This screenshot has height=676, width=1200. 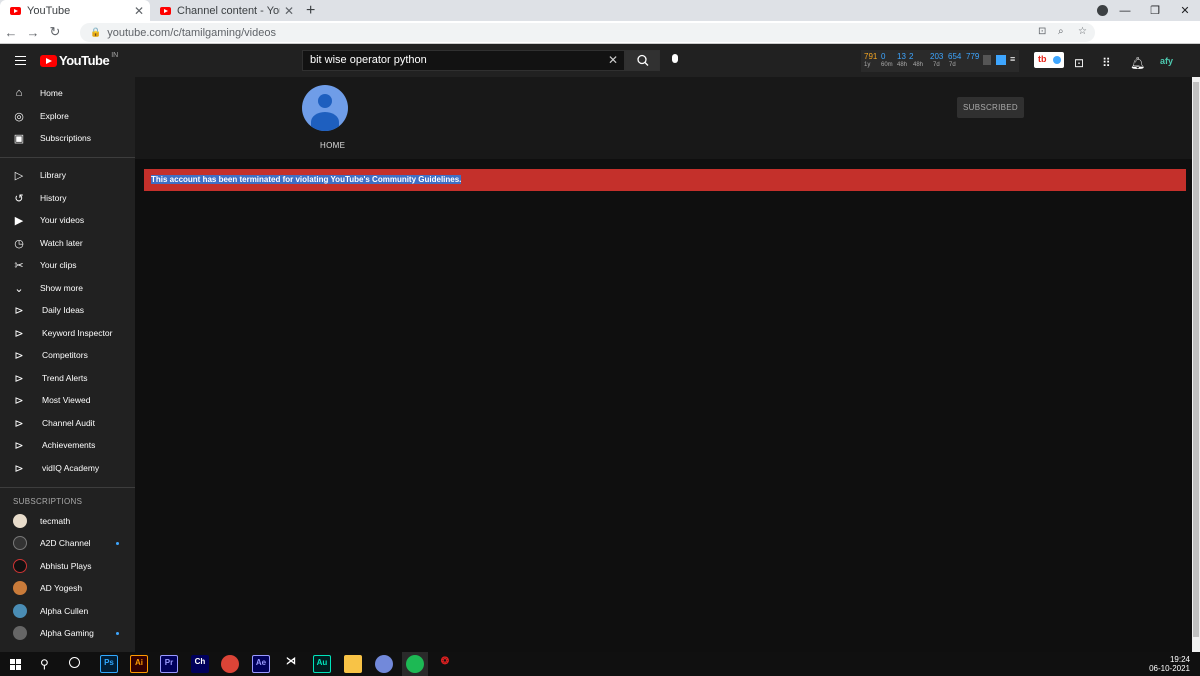 I want to click on microphone-icon, so click(x=675, y=58).